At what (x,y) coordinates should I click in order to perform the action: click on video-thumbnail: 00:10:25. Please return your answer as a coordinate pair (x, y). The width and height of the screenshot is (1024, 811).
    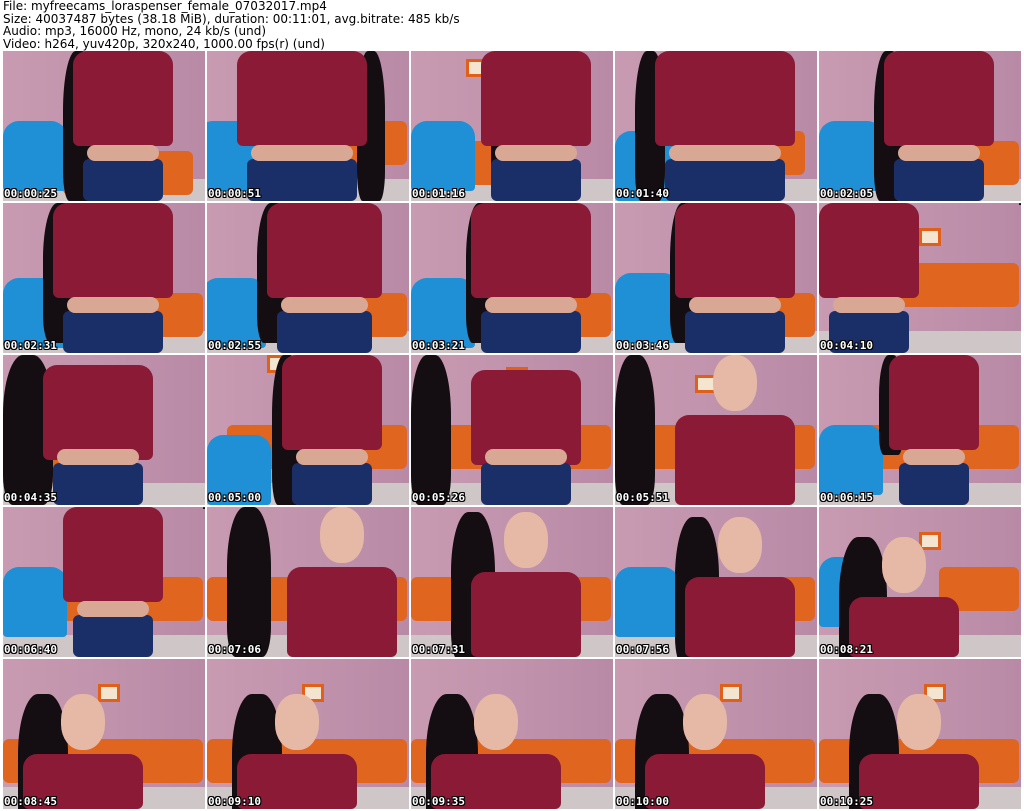
    Looking at the image, I should click on (920, 734).